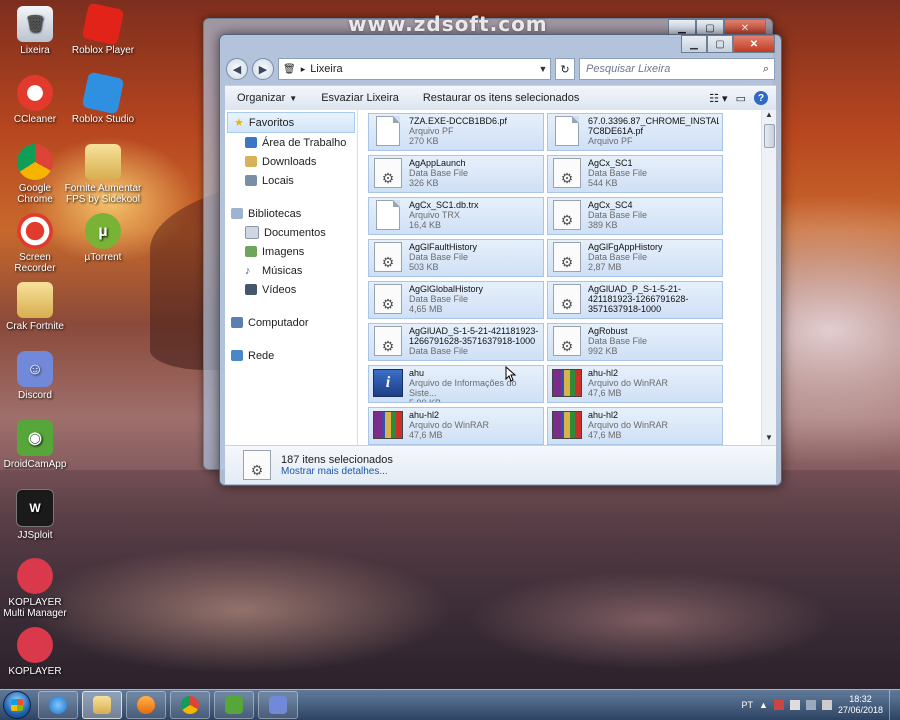 The width and height of the screenshot is (900, 720). Describe the element at coordinates (35, 263) in the screenshot. I see `desktop-icon-label: Screen Recorder` at that location.